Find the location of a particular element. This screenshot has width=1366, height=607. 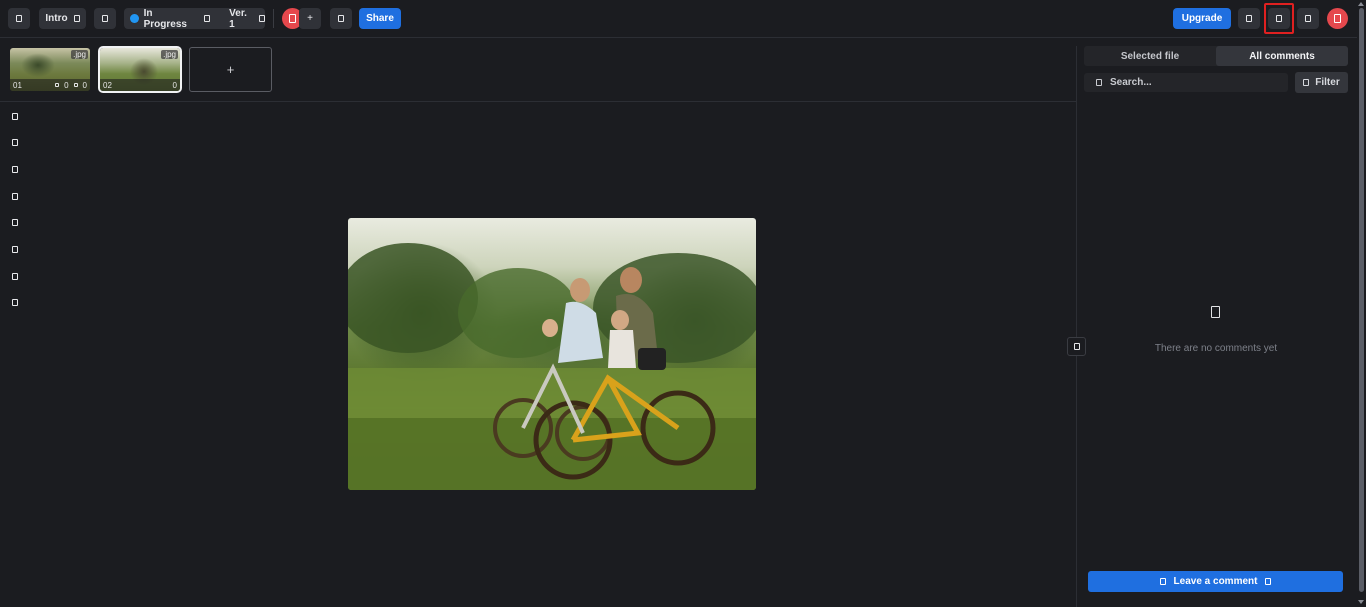

status-dot-icon is located at coordinates (134, 18).